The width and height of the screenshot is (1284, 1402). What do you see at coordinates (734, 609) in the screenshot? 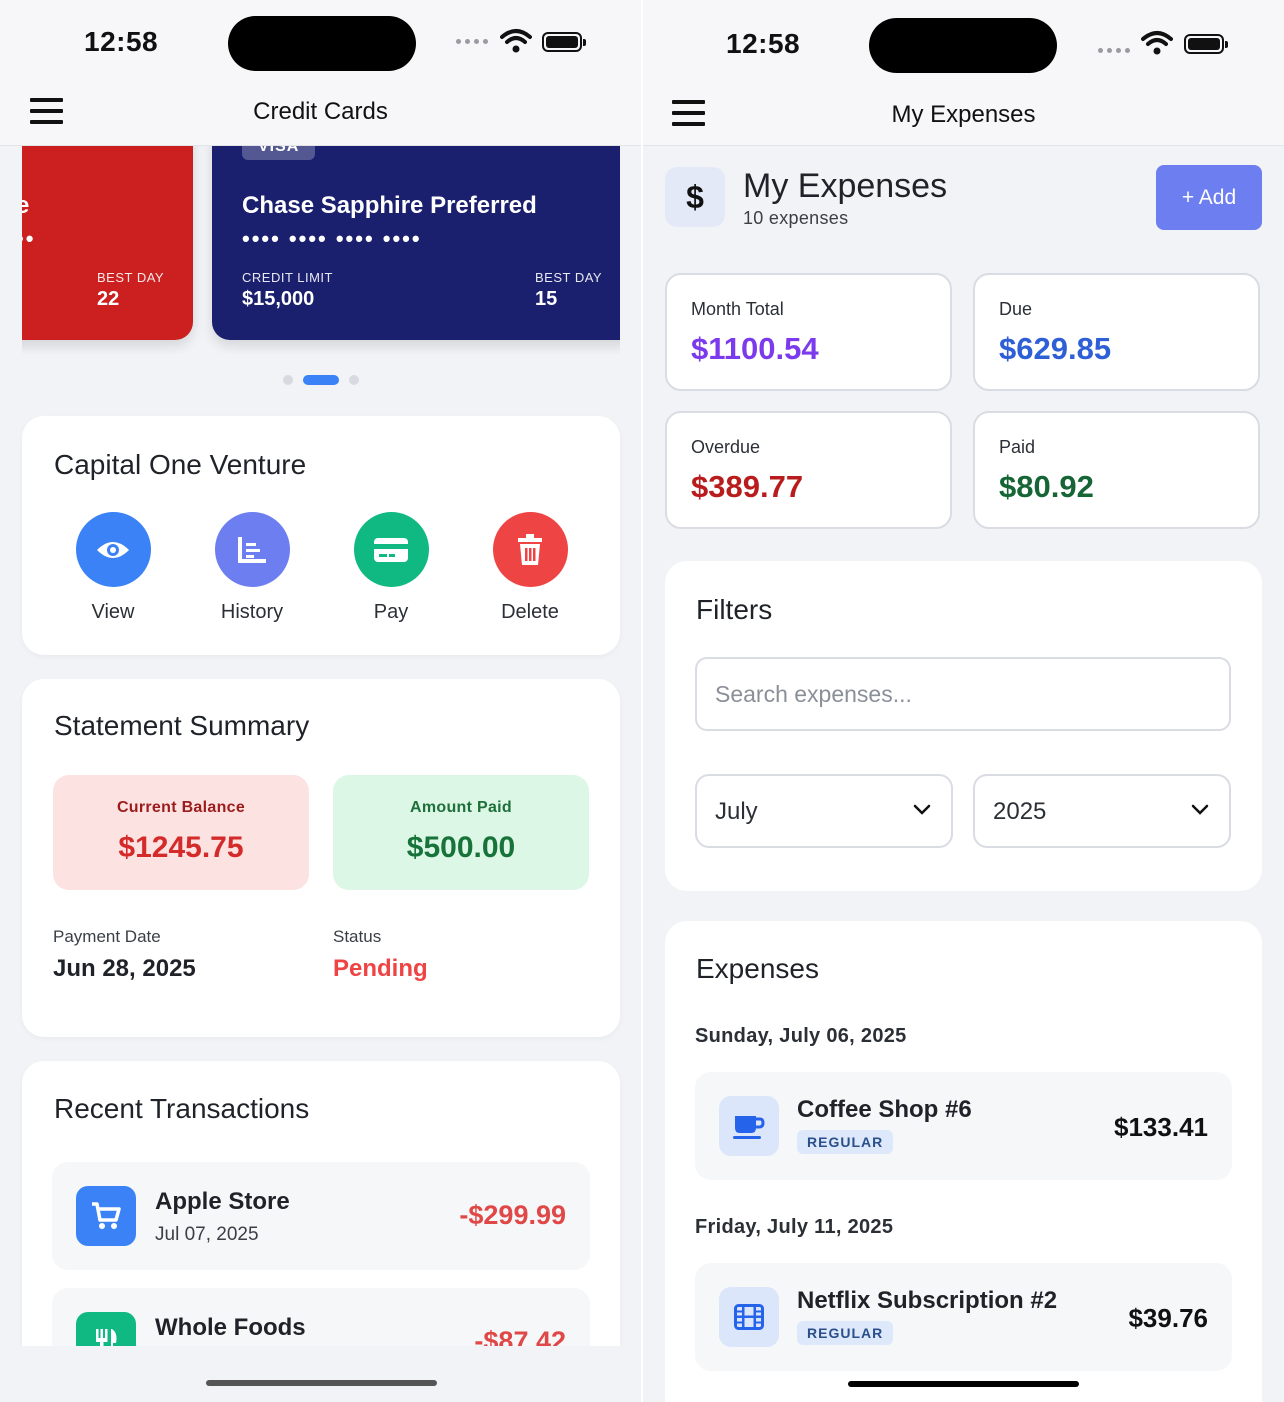
I see `filters-title: Filters` at bounding box center [734, 609].